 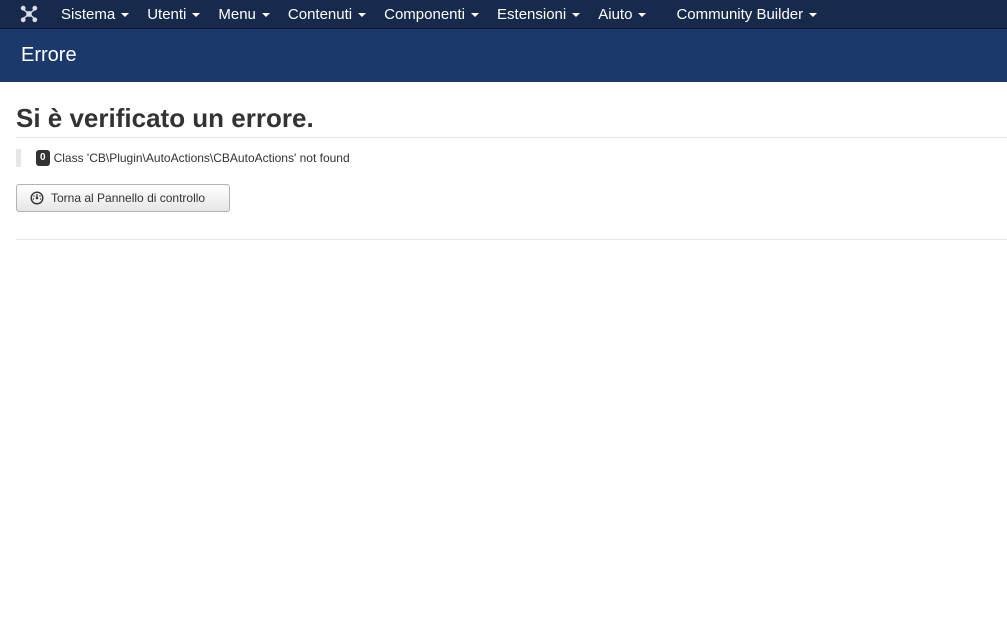 What do you see at coordinates (237, 14) in the screenshot?
I see `menu-label: Menu` at bounding box center [237, 14].